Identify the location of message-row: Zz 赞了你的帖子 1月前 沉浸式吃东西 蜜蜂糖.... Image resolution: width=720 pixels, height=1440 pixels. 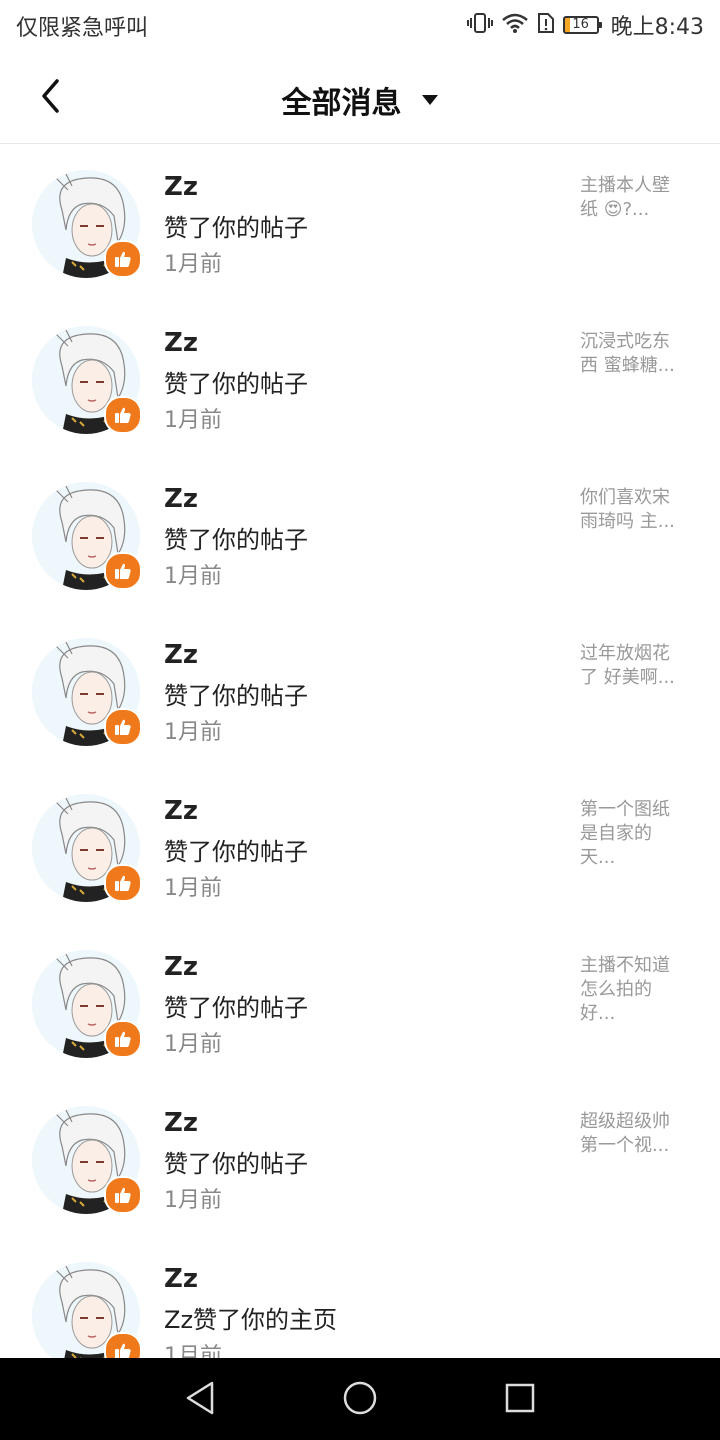
(360, 378).